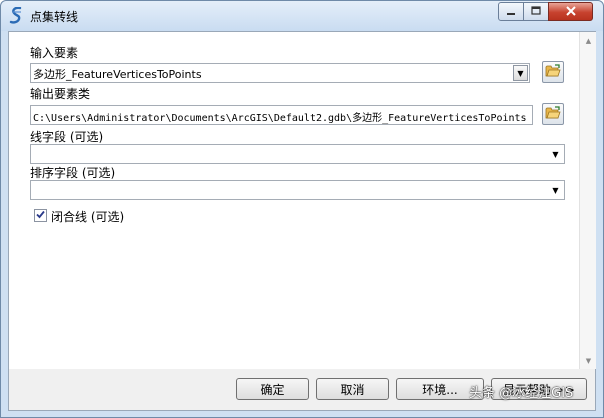 Image resolution: width=604 pixels, height=418 pixels. I want to click on sort-field-label: 排序字段 (可选), so click(73, 173).